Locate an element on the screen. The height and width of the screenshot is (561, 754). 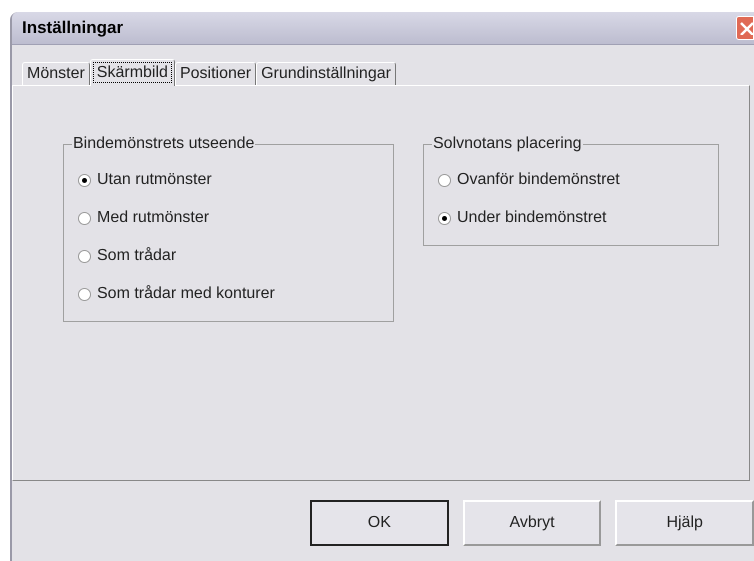
radio-option: Med rutmönster is located at coordinates (146, 218).